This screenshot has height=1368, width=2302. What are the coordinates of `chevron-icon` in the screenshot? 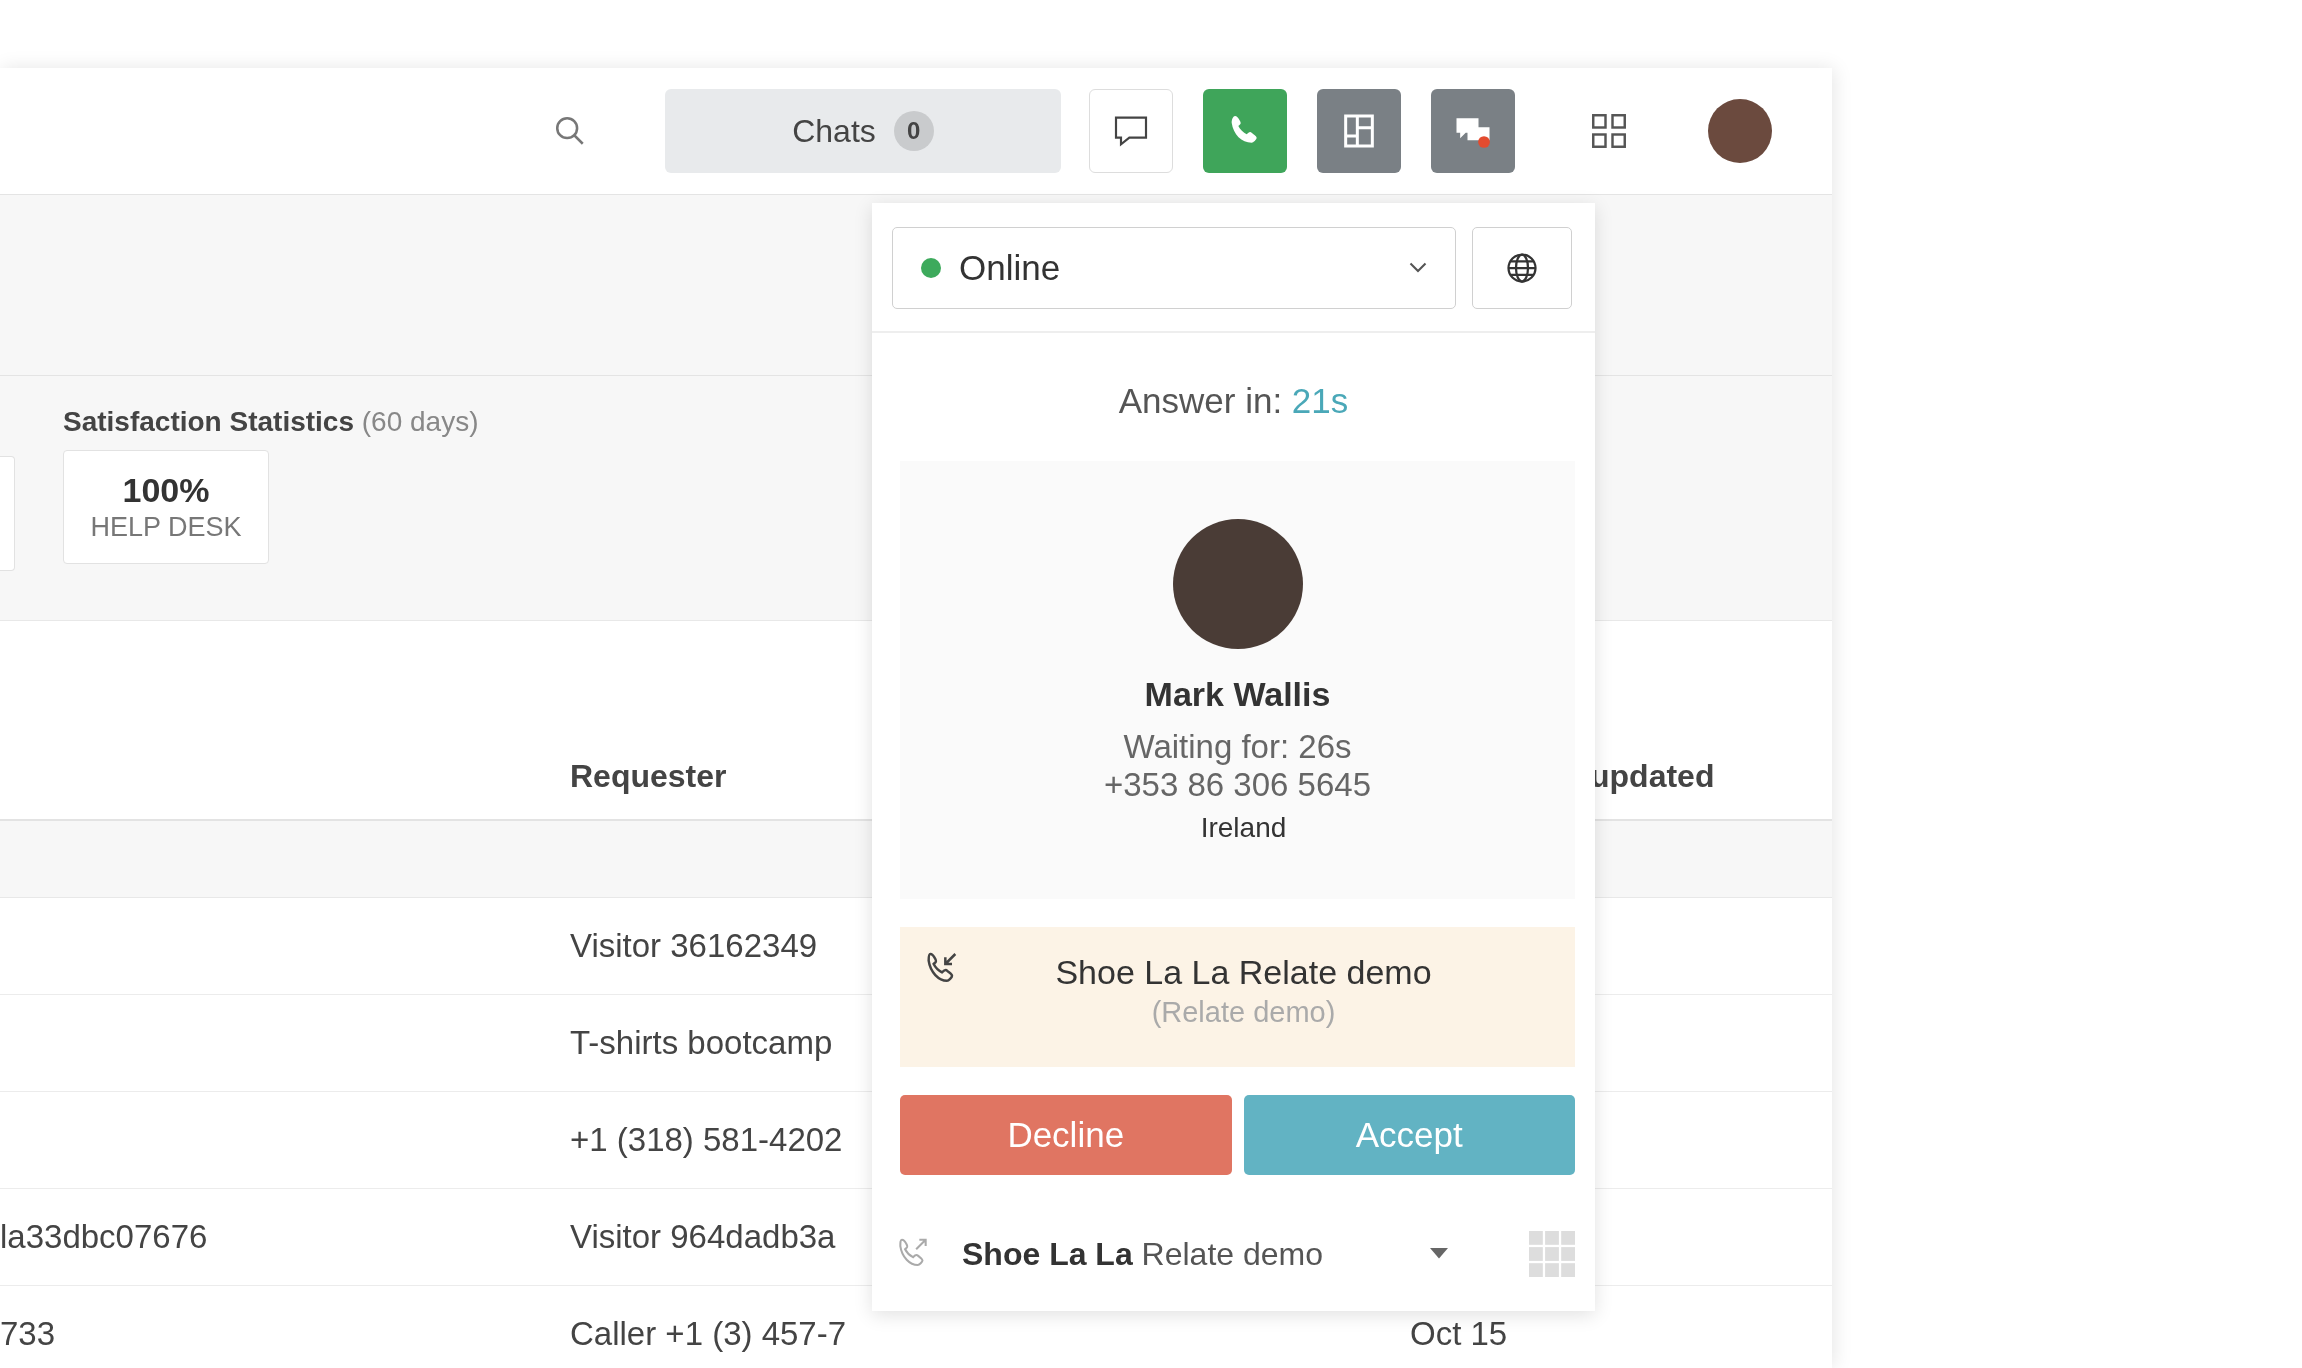 It's located at (1418, 268).